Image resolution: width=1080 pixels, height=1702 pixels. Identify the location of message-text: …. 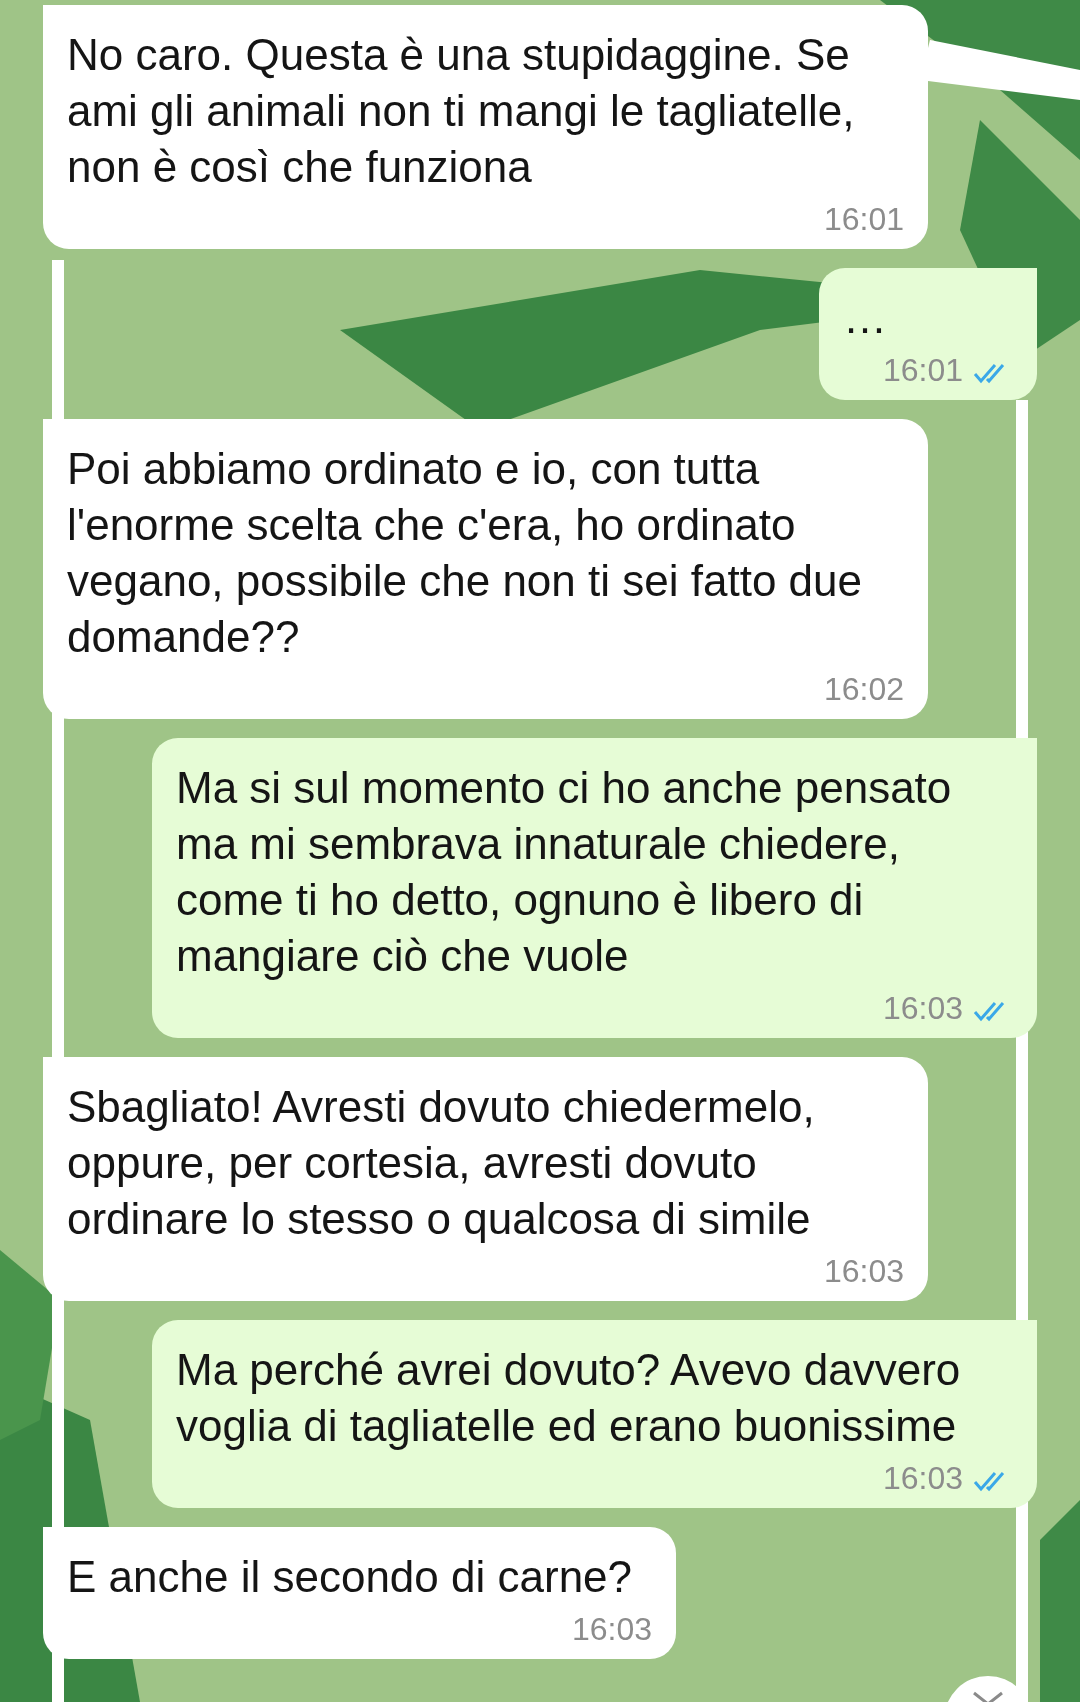
(865, 318).